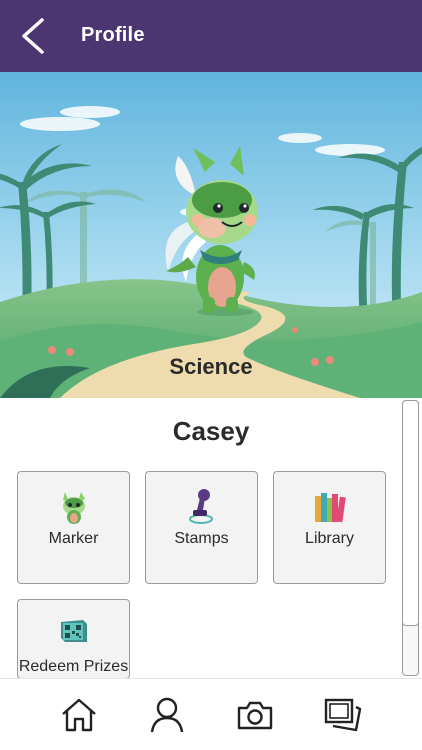  I want to click on user-name: Casey, so click(211, 431).